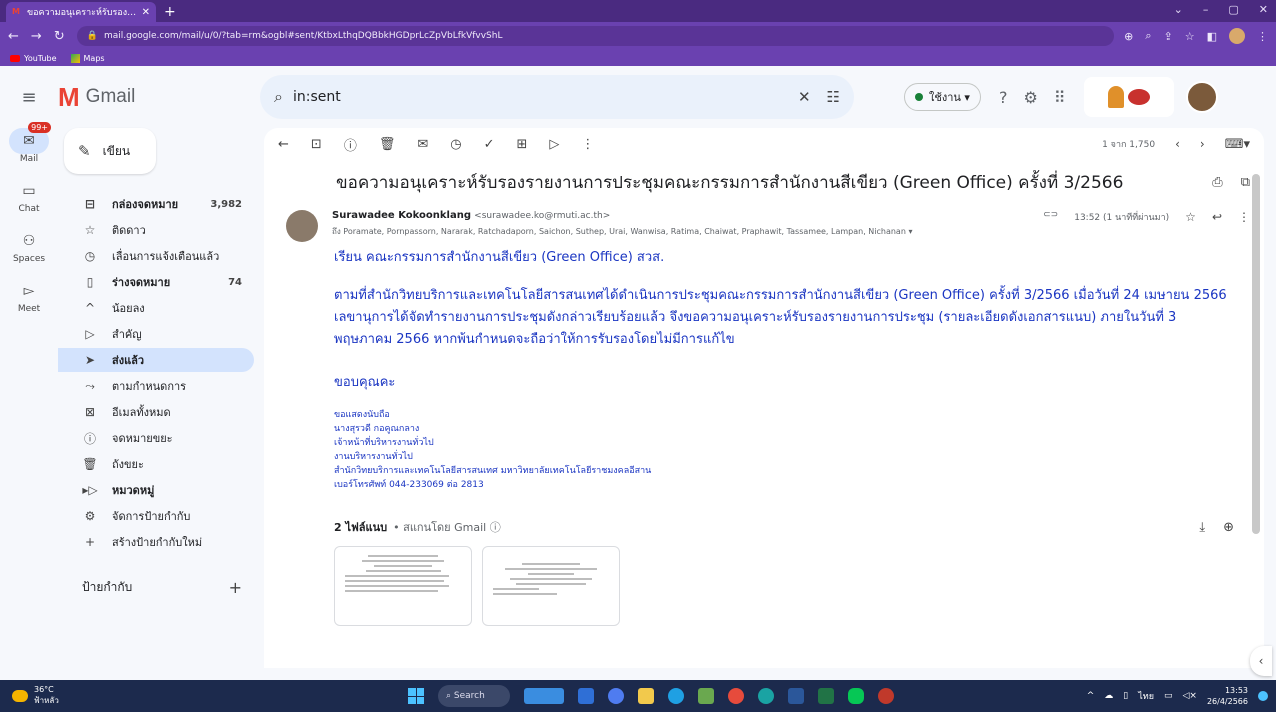 The image size is (1276, 712). What do you see at coordinates (29, 296) in the screenshot?
I see `rail-item-meet: ▻ Meet` at bounding box center [29, 296].